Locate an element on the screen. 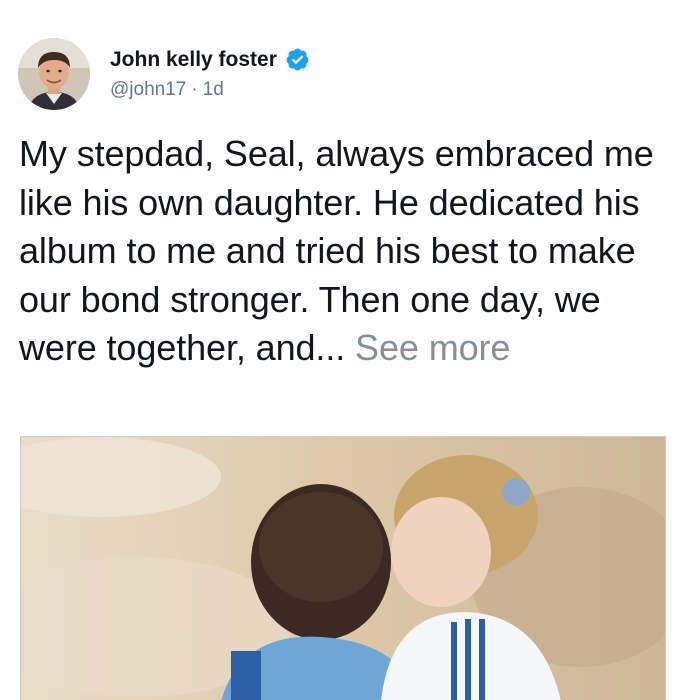 This screenshot has height=700, width=700. tweet-meta: @john17 · 1d is located at coordinates (210, 90).